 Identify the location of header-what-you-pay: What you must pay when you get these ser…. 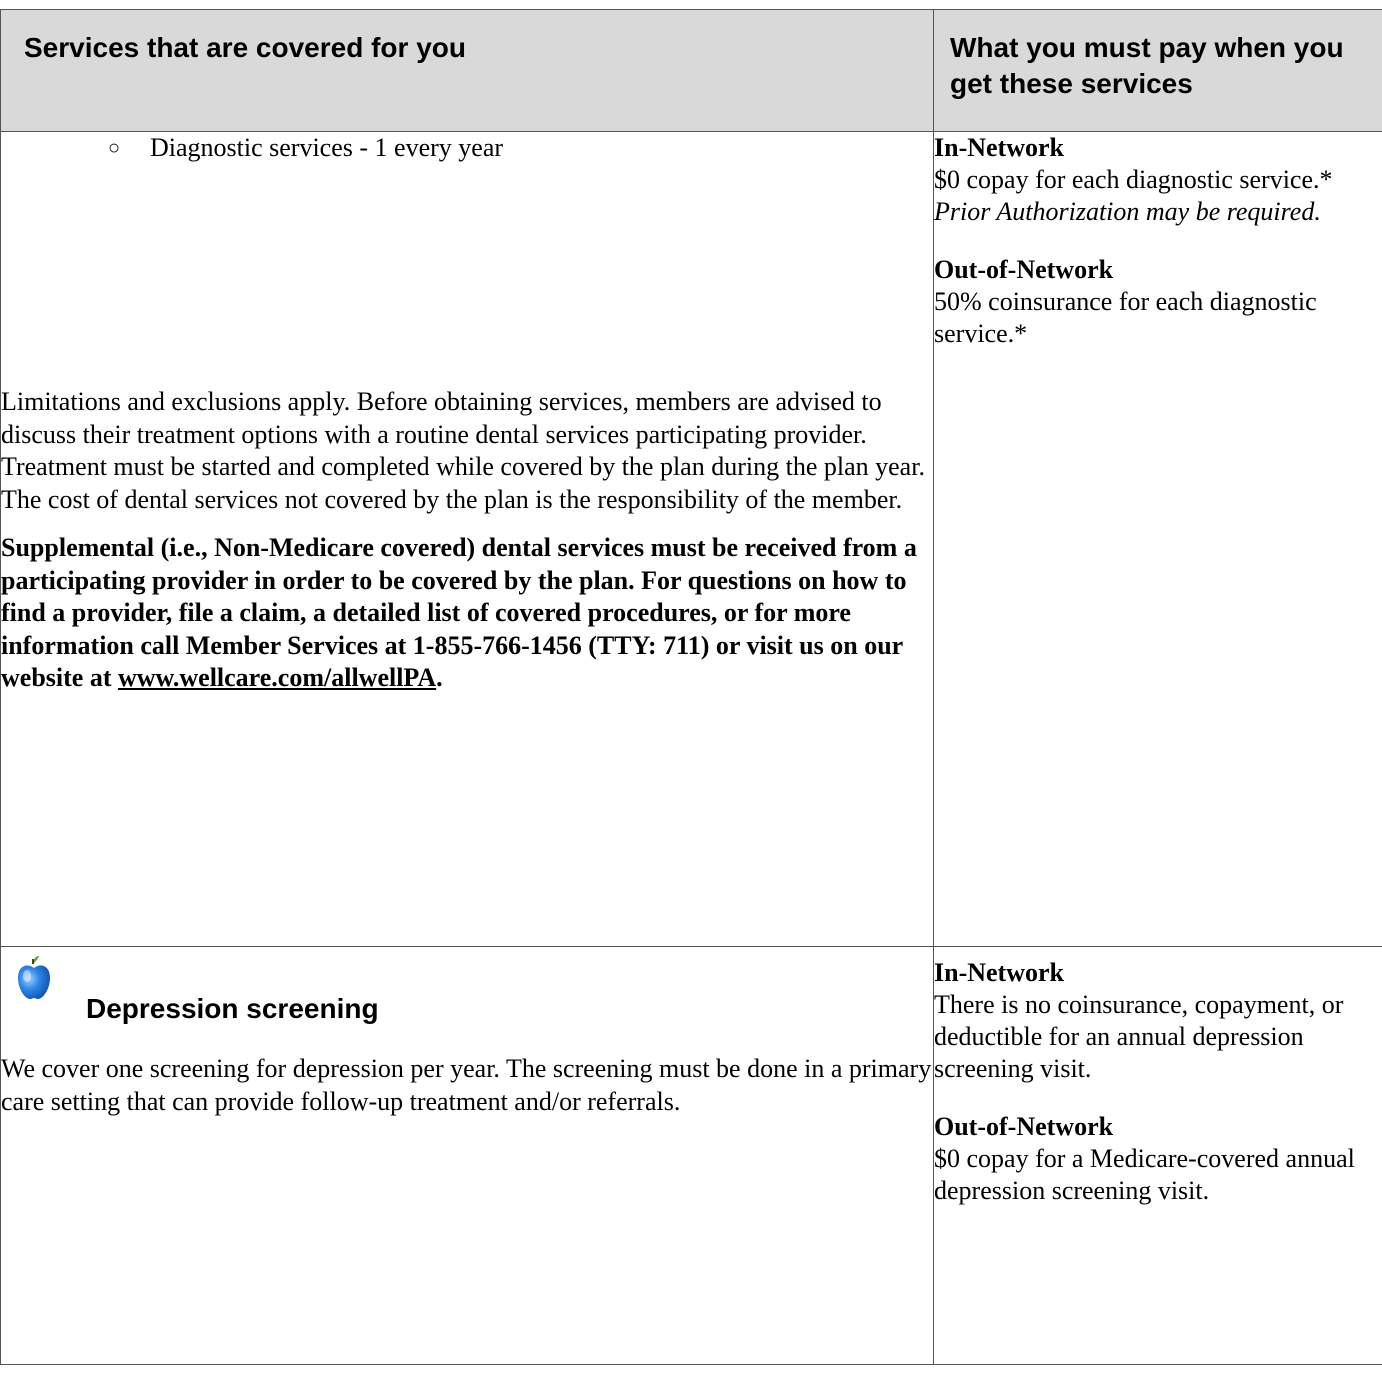
(1157, 70).